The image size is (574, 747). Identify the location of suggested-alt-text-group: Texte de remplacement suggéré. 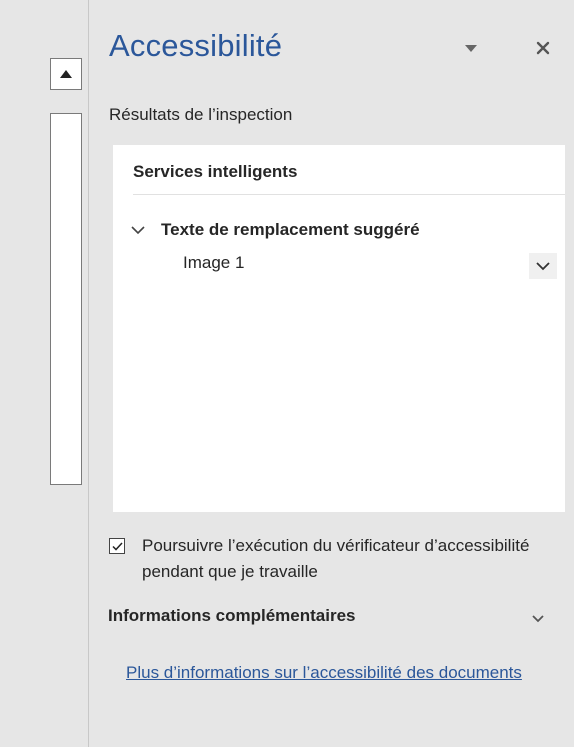
(273, 230).